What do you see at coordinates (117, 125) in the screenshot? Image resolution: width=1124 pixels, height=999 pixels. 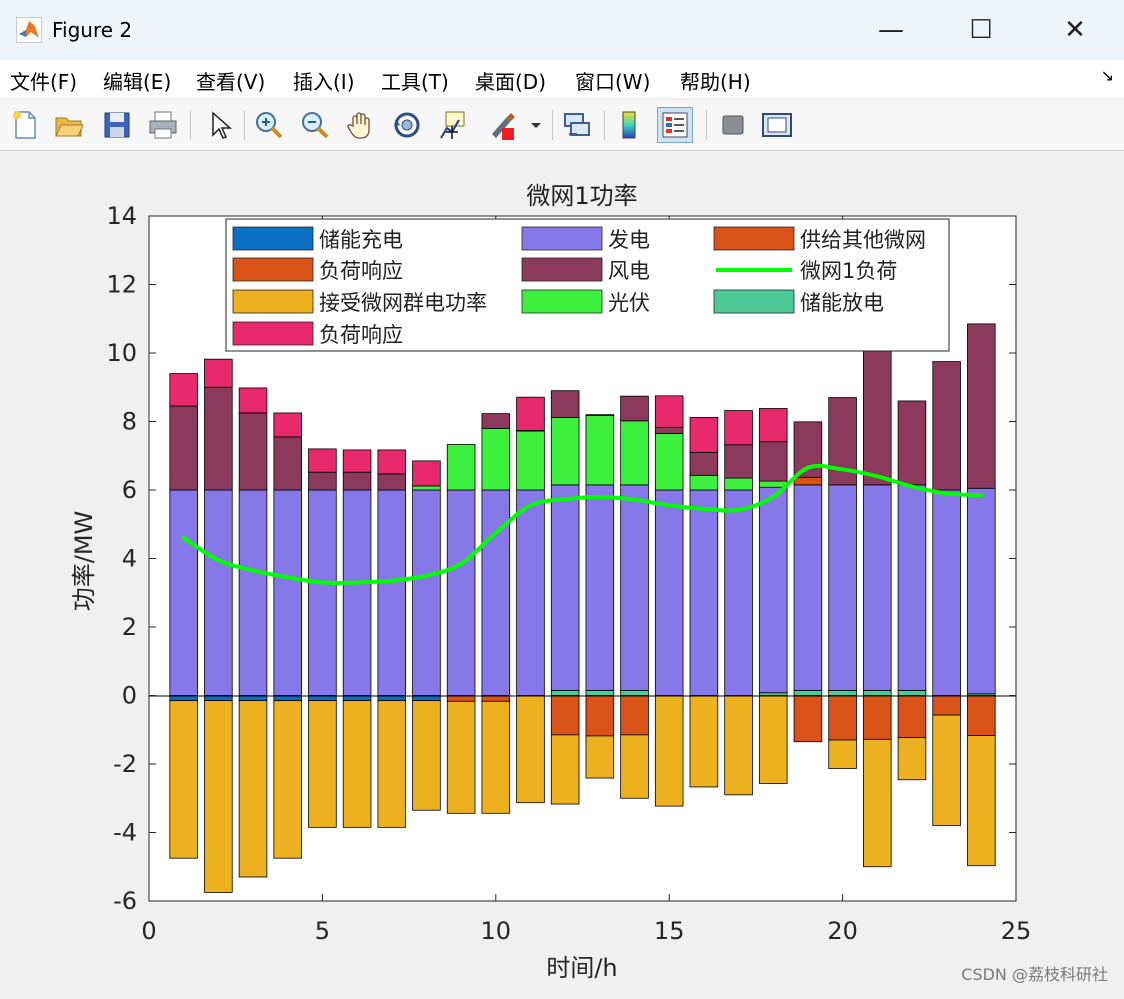 I see `save-icon` at bounding box center [117, 125].